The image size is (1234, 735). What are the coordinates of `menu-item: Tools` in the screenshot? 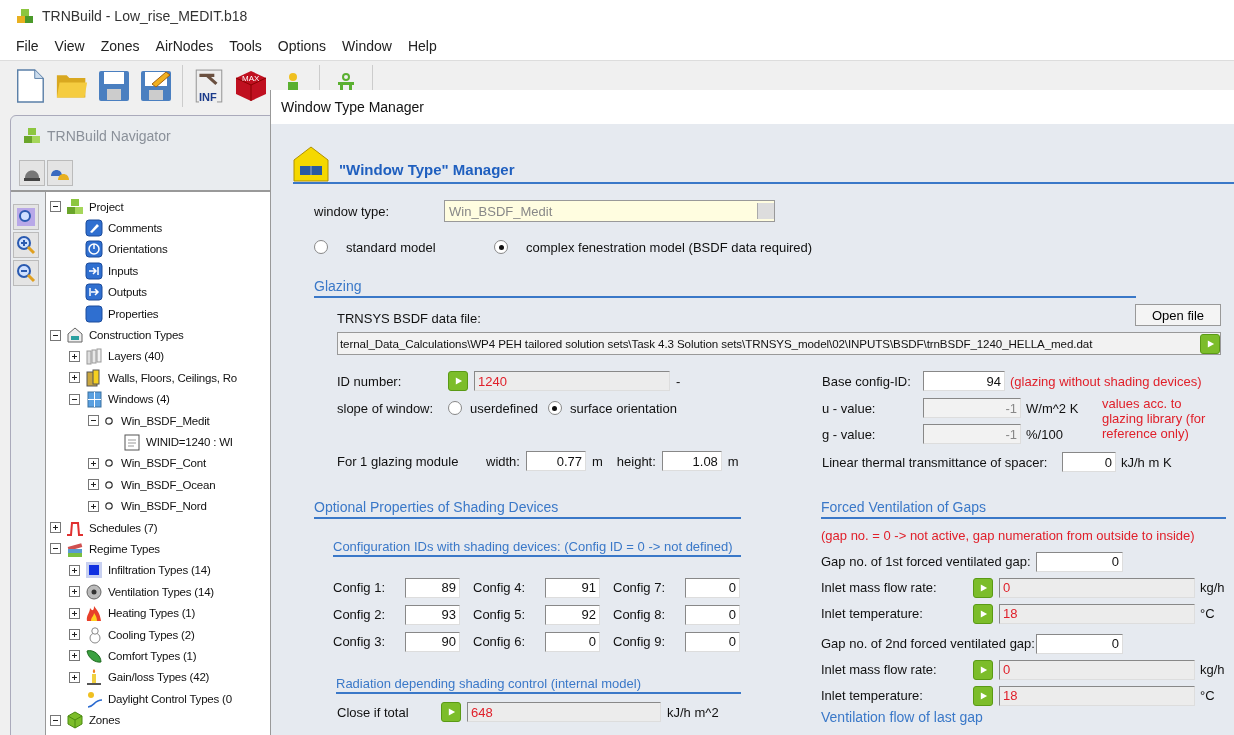 It's located at (245, 46).